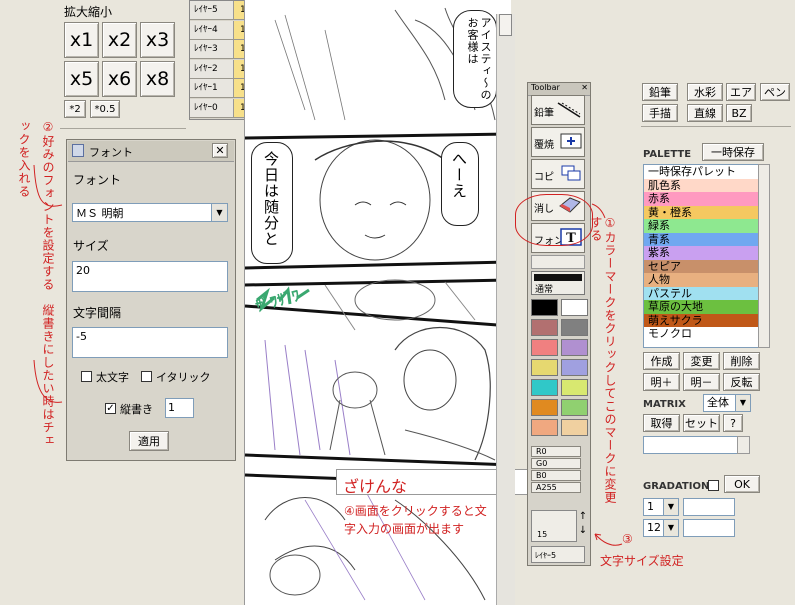 This screenshot has height=605, width=795. Describe the element at coordinates (179, 408) in the screenshot. I see `vertical-field: 1` at that location.